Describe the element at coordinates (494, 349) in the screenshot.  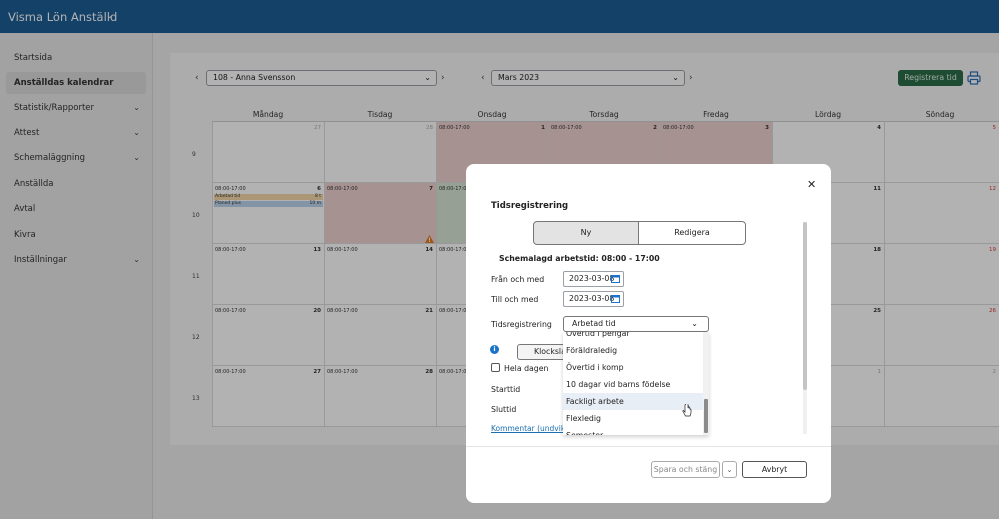
I see `info-icon: i` at that location.